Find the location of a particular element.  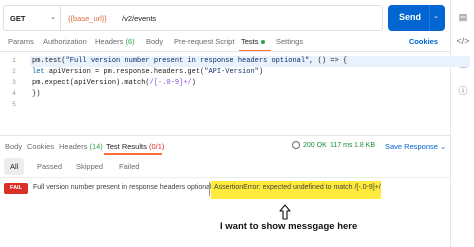

code-token: }) is located at coordinates (36, 94).